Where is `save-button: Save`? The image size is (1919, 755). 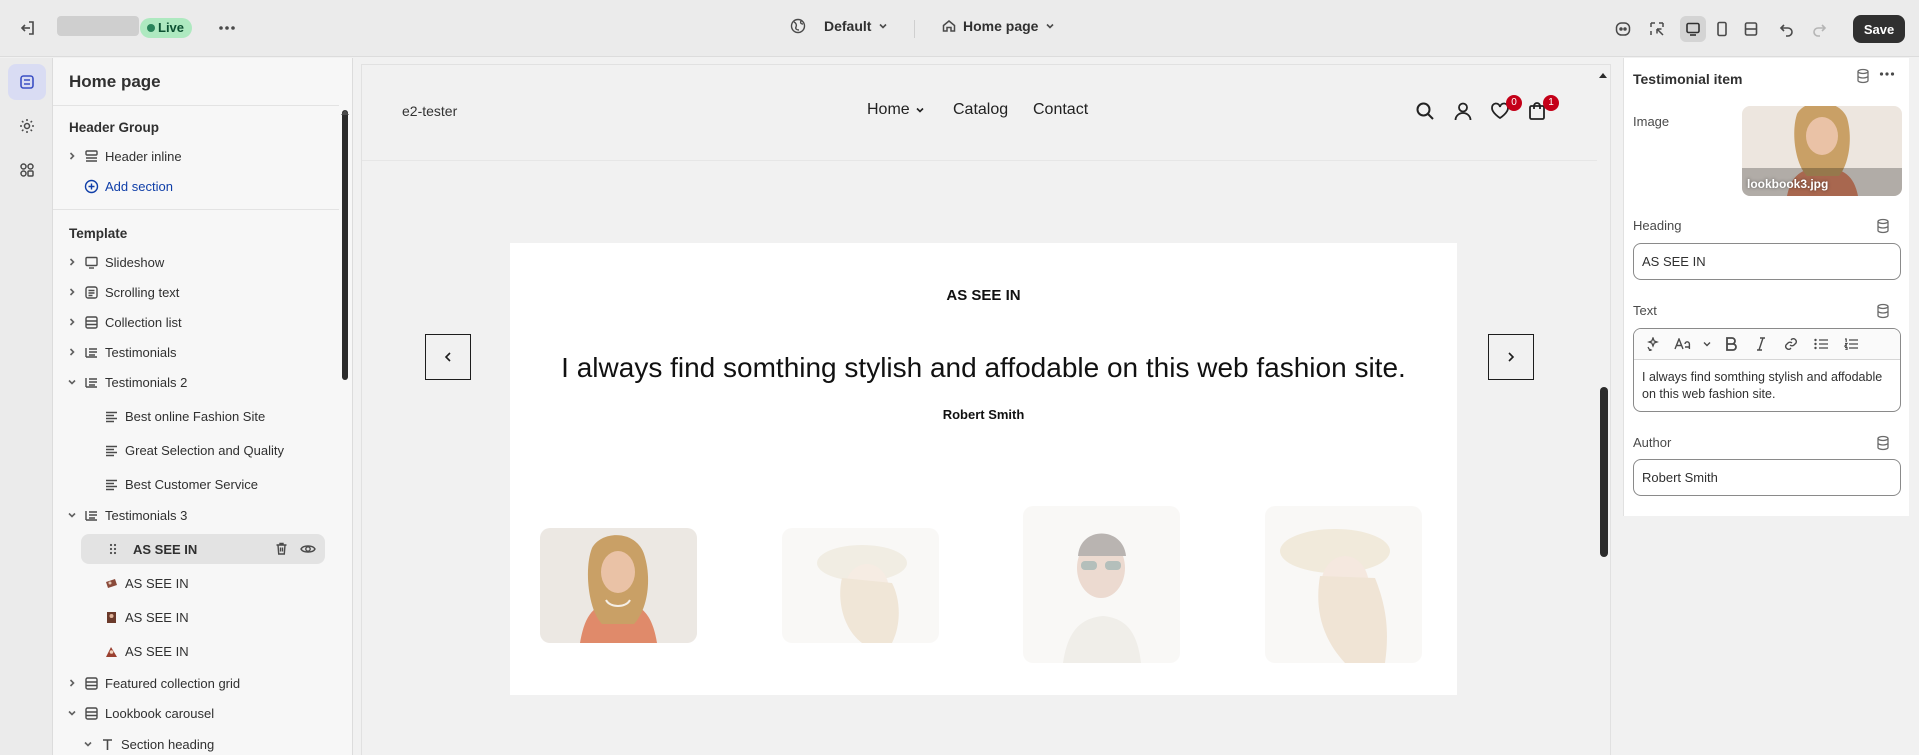 save-button: Save is located at coordinates (1879, 29).